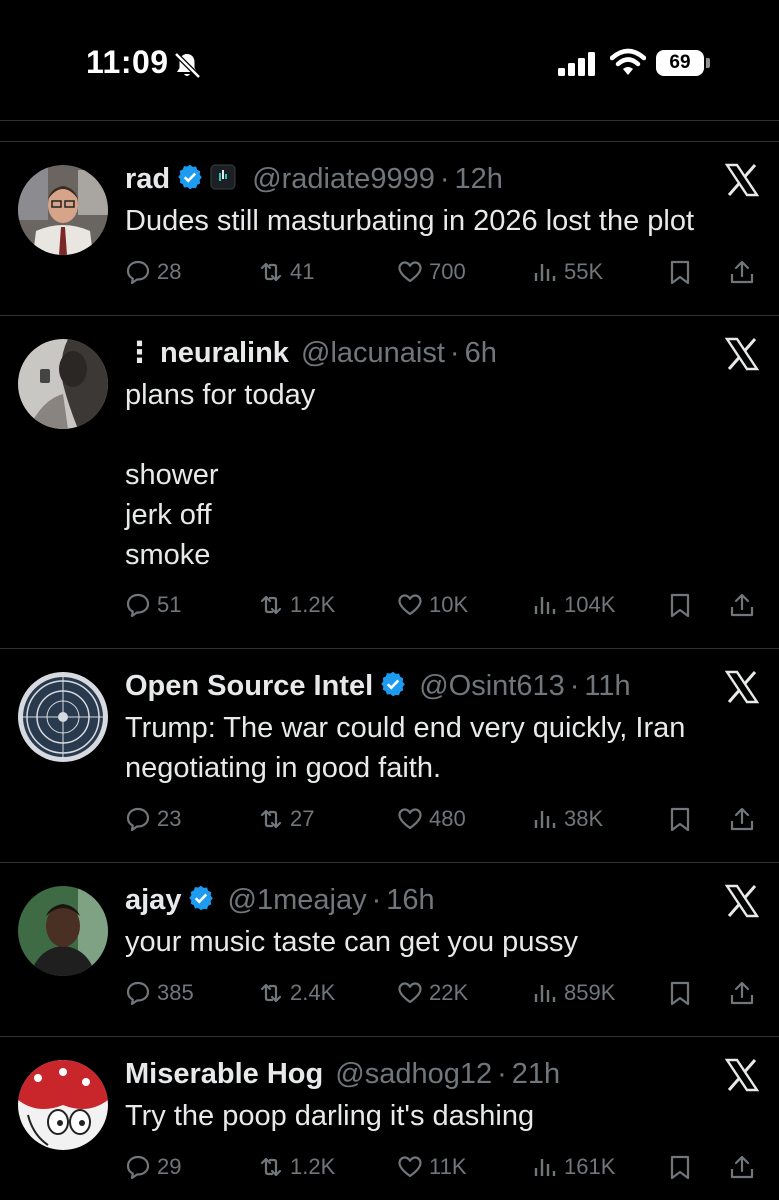  What do you see at coordinates (607, 686) in the screenshot?
I see `timestamp: 11h` at bounding box center [607, 686].